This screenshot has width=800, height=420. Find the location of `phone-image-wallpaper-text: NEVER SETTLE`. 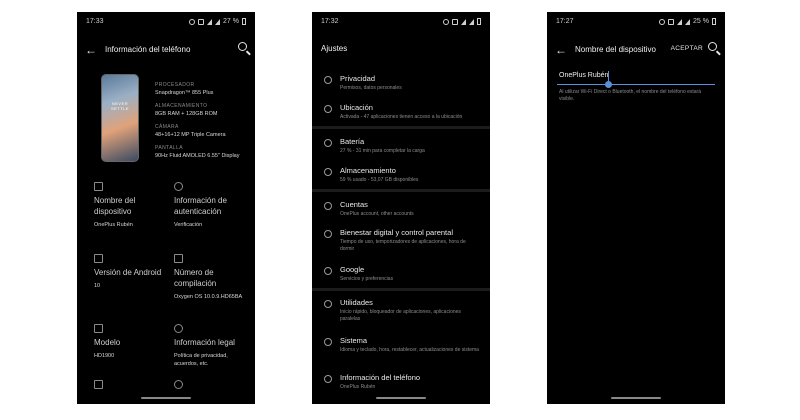

phone-image-wallpaper-text: NEVER SETTLE is located at coordinates (120, 106).